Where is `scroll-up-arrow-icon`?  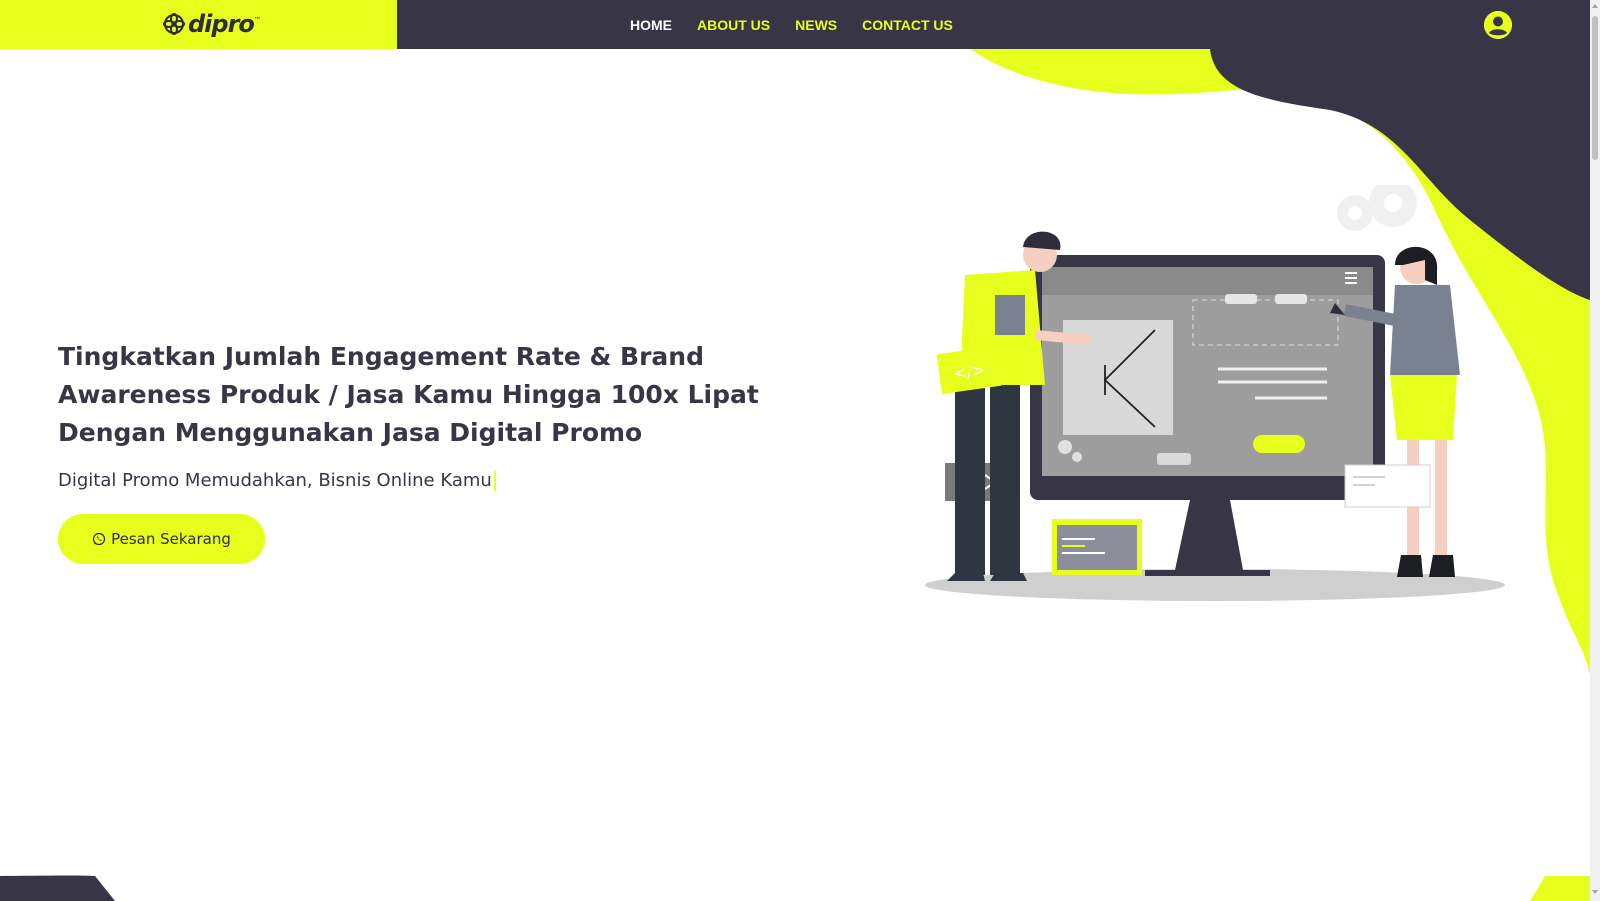 scroll-up-arrow-icon is located at coordinates (1595, 6).